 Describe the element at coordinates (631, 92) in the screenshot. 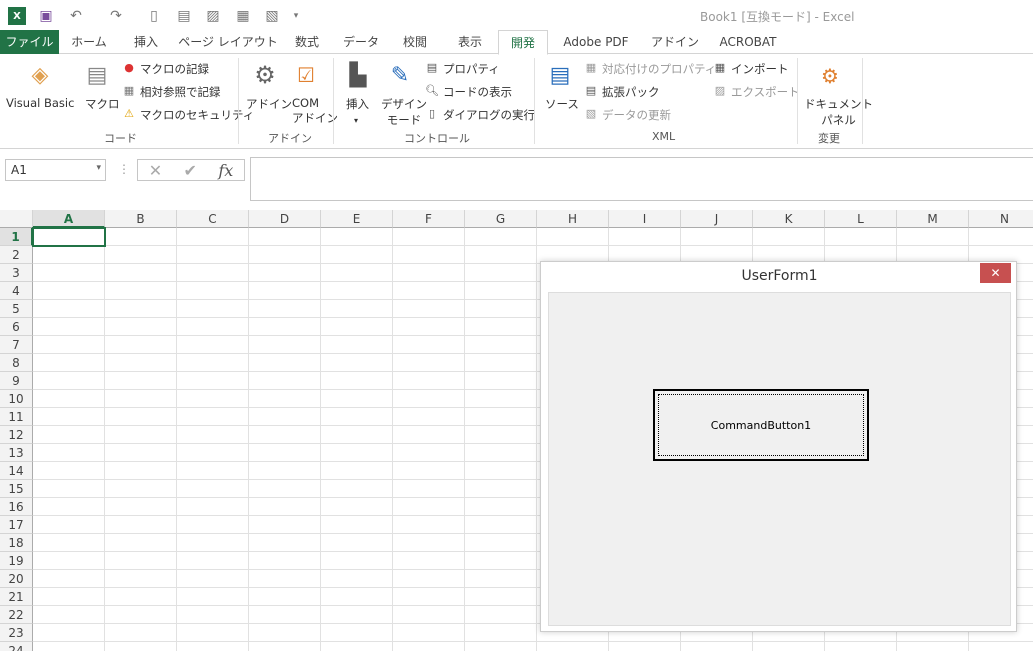

I see `expansion-pack-button: 拡張パック` at that location.